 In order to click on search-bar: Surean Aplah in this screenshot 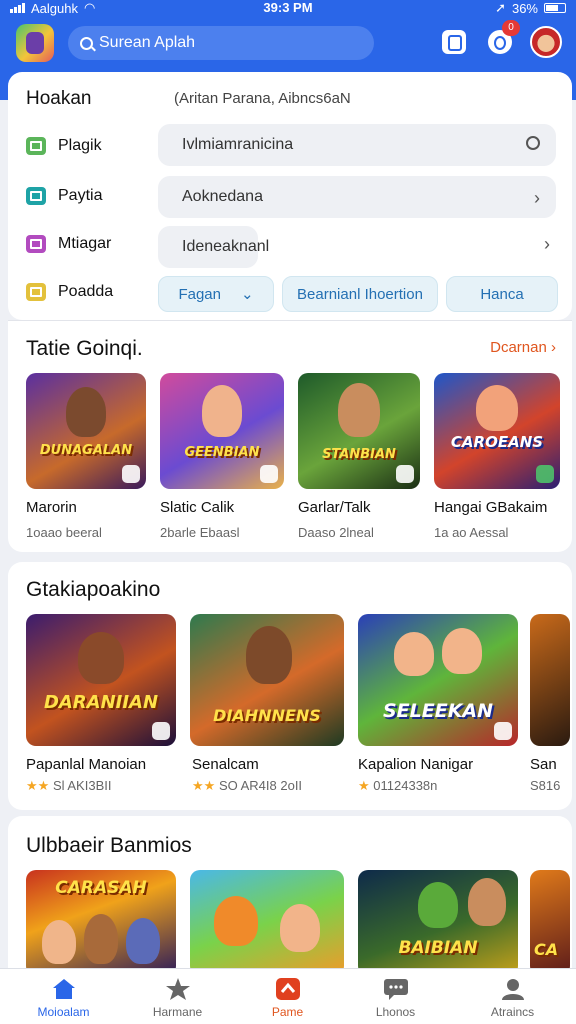, I will do `click(221, 43)`.